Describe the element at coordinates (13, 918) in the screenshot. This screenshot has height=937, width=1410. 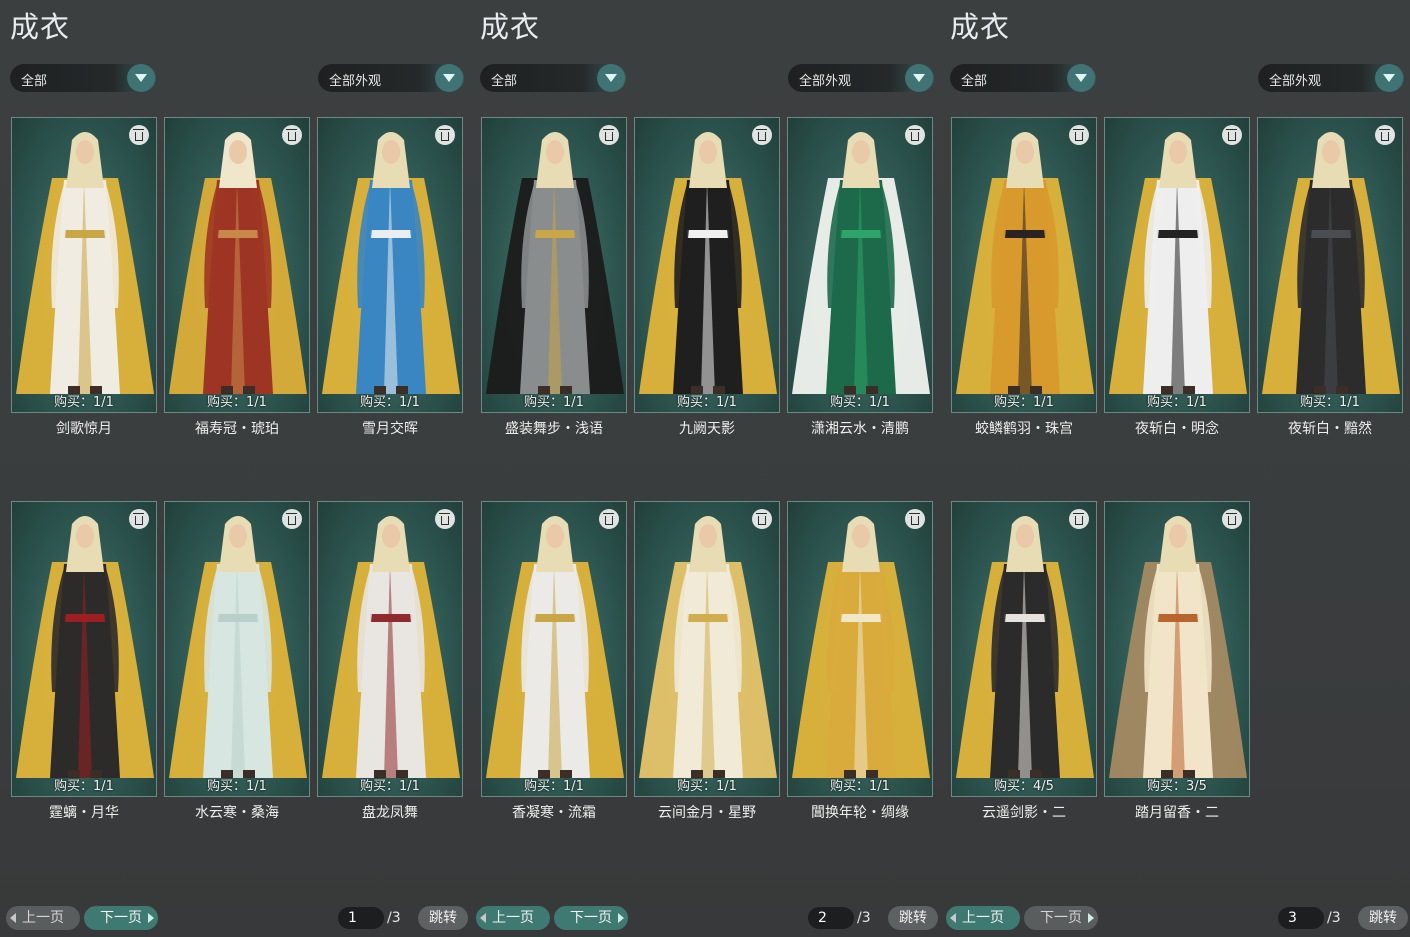
I see `arrow-left-icon` at that location.